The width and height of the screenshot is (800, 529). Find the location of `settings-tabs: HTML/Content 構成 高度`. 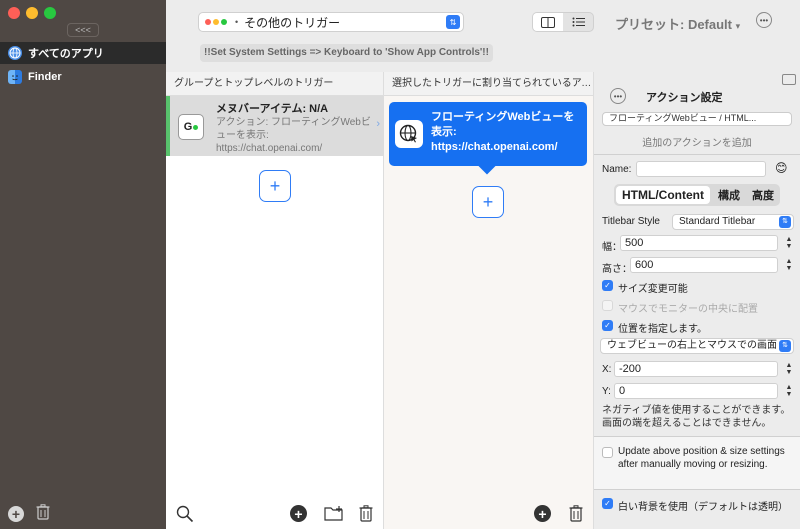

settings-tabs: HTML/Content 構成 高度 is located at coordinates (697, 195).